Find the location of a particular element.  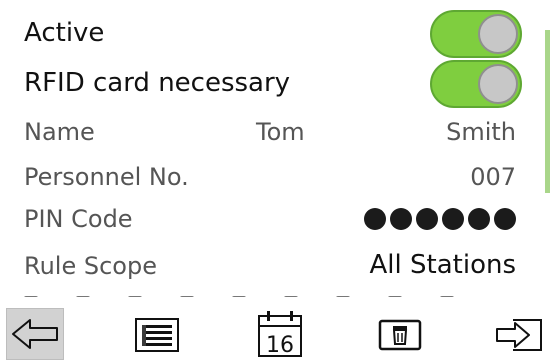

personnel-value: 007 is located at coordinates (493, 177).